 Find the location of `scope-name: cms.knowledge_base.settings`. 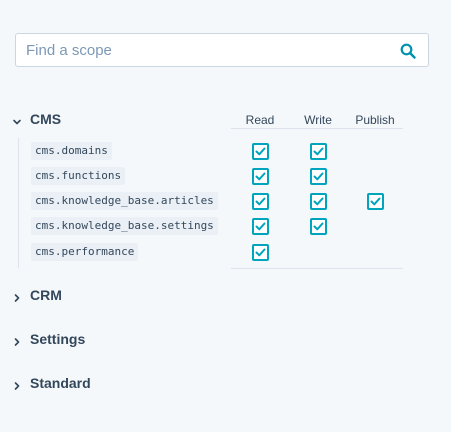

scope-name: cms.knowledge_base.settings is located at coordinates (124, 226).